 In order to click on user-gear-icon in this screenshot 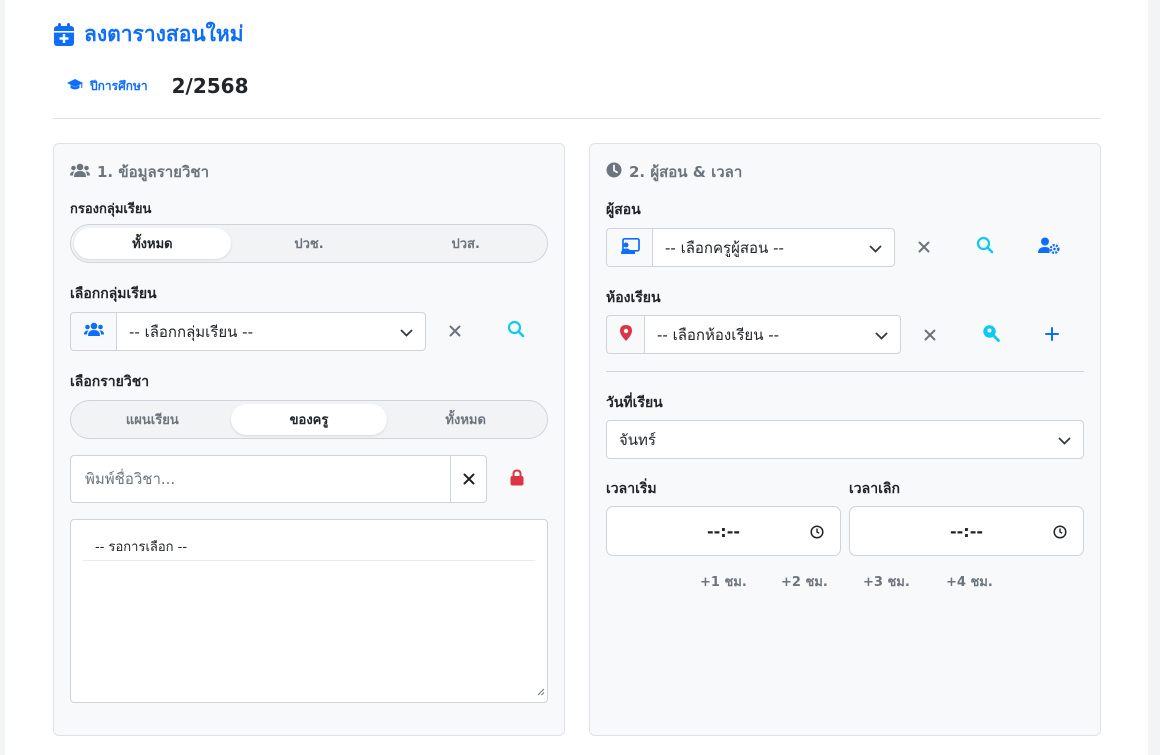, I will do `click(1049, 247)`.